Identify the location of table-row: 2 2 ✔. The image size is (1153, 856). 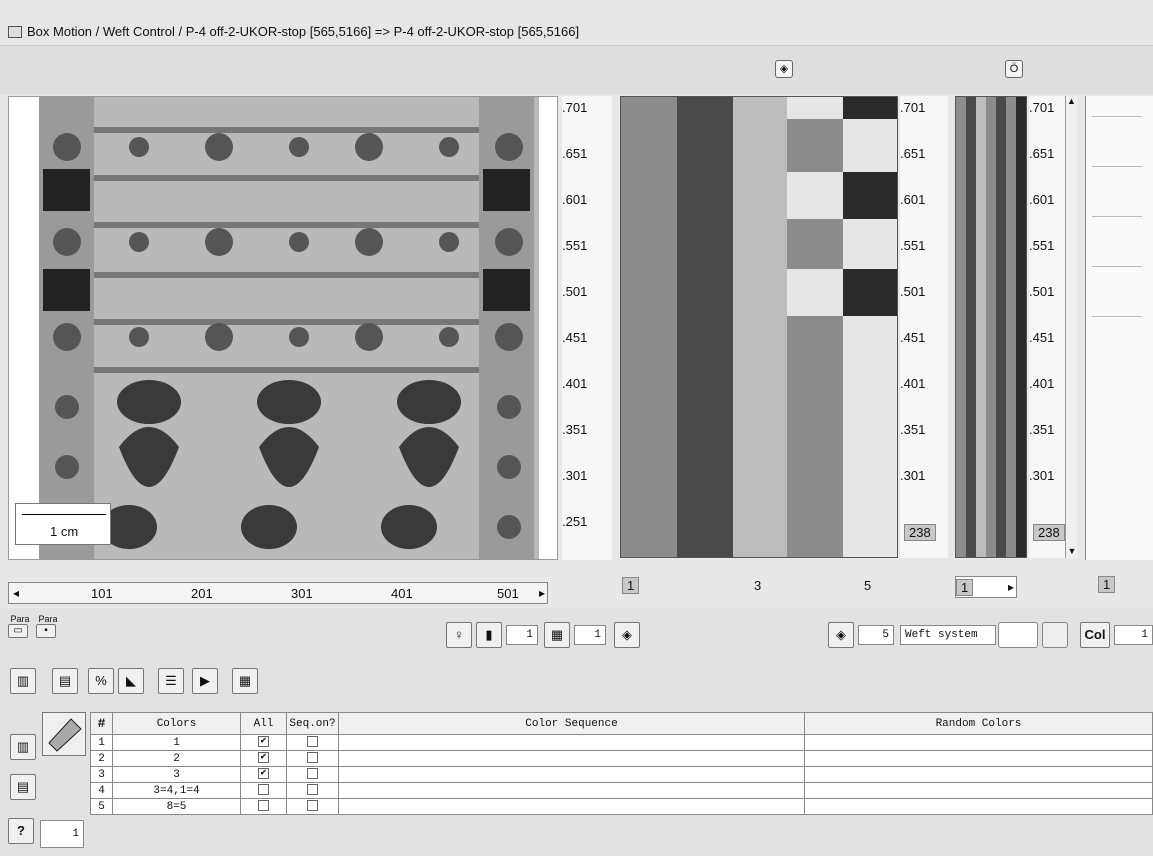
(621, 758).